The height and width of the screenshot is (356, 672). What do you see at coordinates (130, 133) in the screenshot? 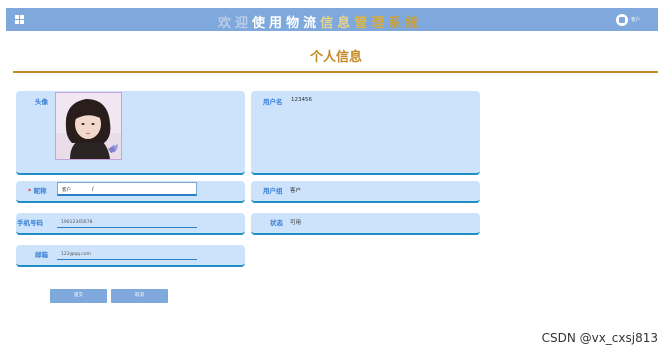
I see `avatar-card: 头像` at bounding box center [130, 133].